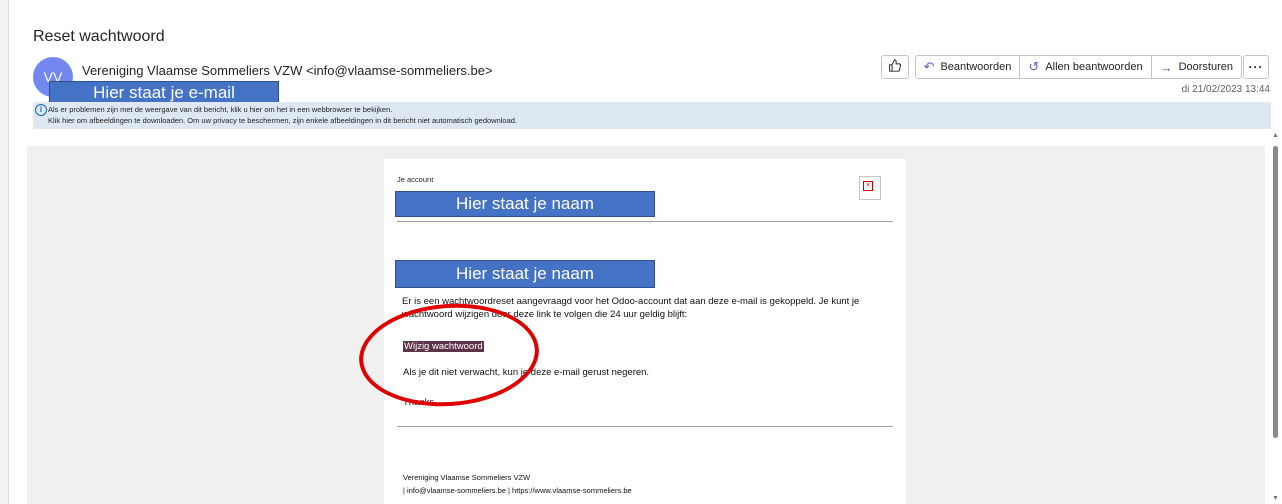 The height and width of the screenshot is (504, 1282). I want to click on footer-organization: Vereniging Vlaamse Sommeliers VZW, so click(467, 477).